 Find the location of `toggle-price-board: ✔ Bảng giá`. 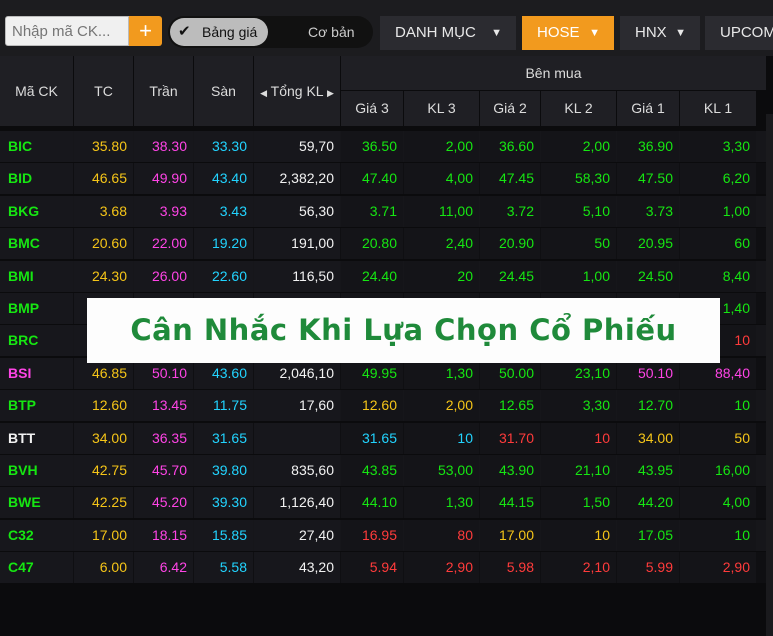

toggle-price-board: ✔ Bảng giá is located at coordinates (219, 32).